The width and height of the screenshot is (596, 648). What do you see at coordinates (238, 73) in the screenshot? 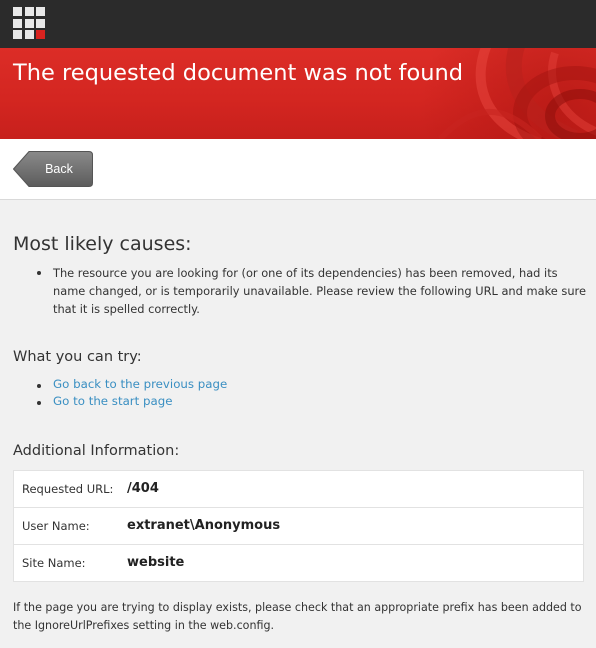
I see `page-title: The requested document was not found` at bounding box center [238, 73].